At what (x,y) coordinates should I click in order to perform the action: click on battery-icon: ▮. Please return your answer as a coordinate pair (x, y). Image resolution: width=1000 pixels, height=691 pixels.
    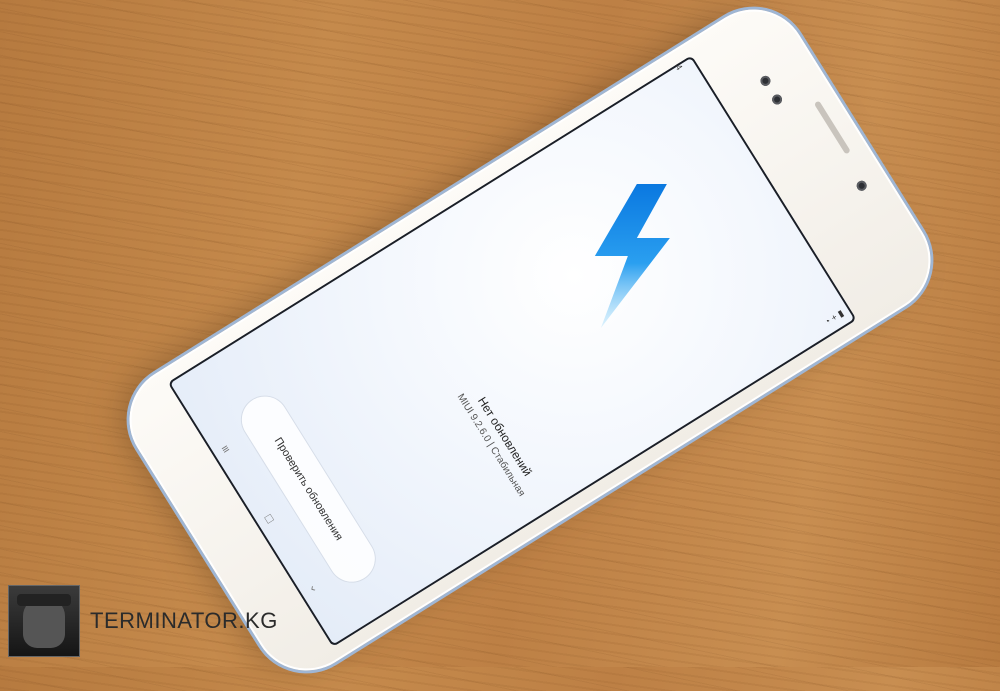
    Looking at the image, I should click on (840, 313).